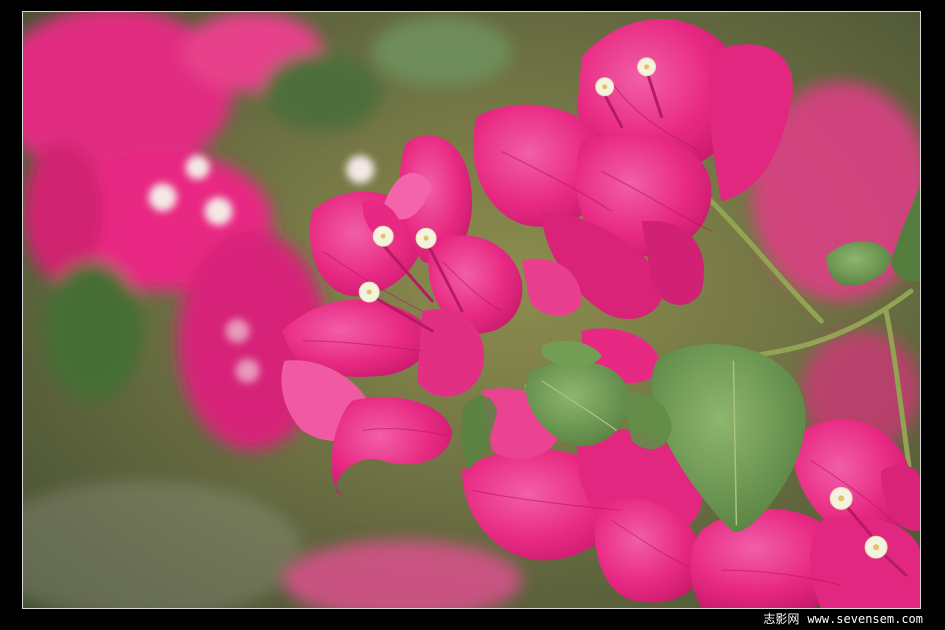  I want to click on watermark-caption: 志影网 www.sevensem.com, so click(843, 619).